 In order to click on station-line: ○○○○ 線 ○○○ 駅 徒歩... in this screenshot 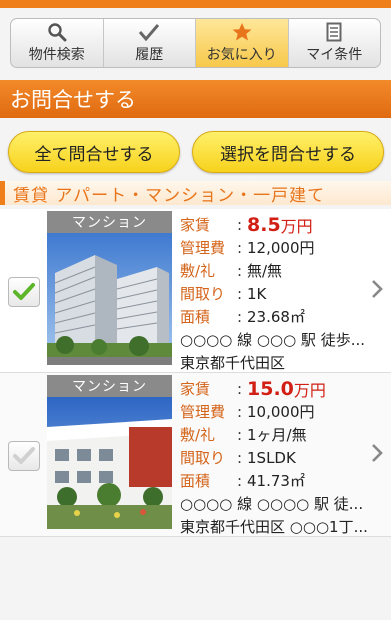, I will do `click(272, 340)`.